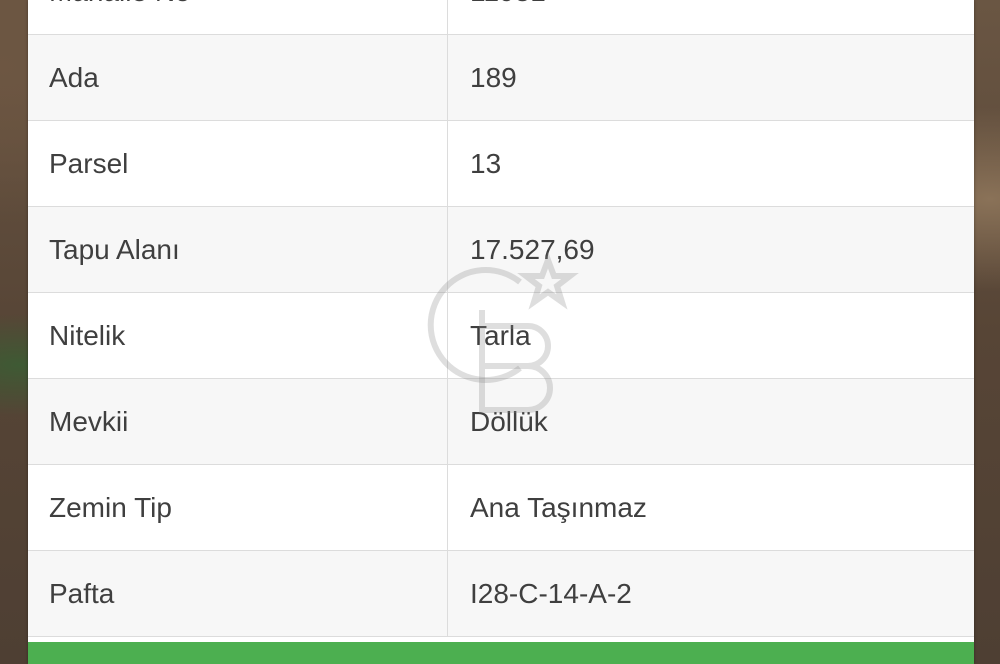 This screenshot has height=664, width=1000. What do you see at coordinates (238, 163) in the screenshot?
I see `row-label: Parsel` at bounding box center [238, 163].